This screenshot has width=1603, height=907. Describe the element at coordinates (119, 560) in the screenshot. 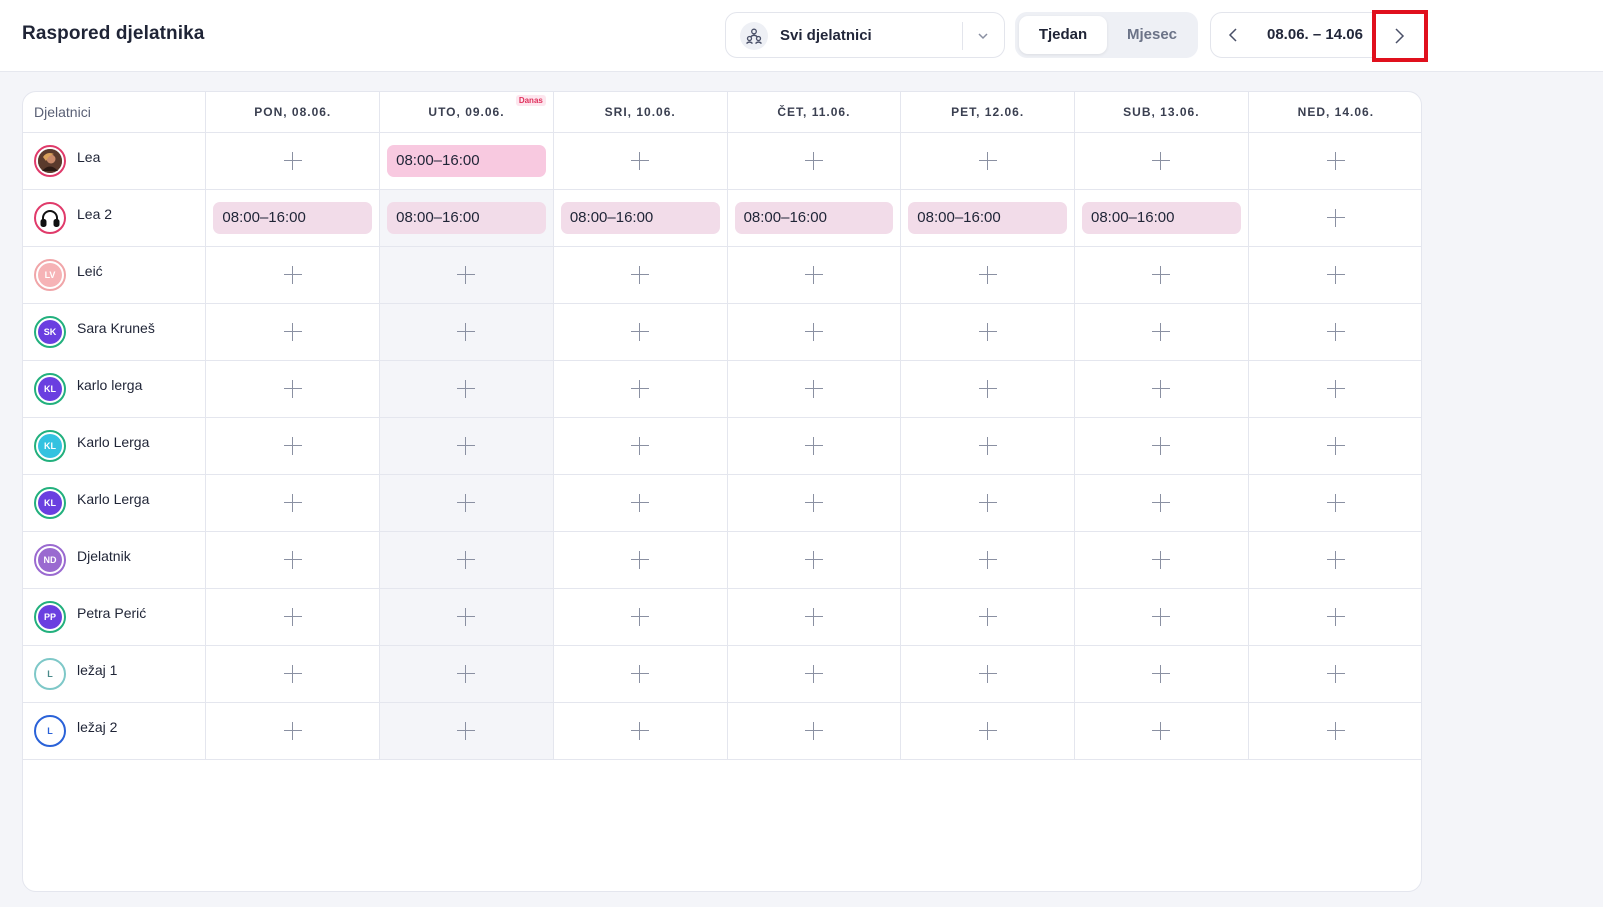

I see `employee-info: ND Djelatnik` at that location.